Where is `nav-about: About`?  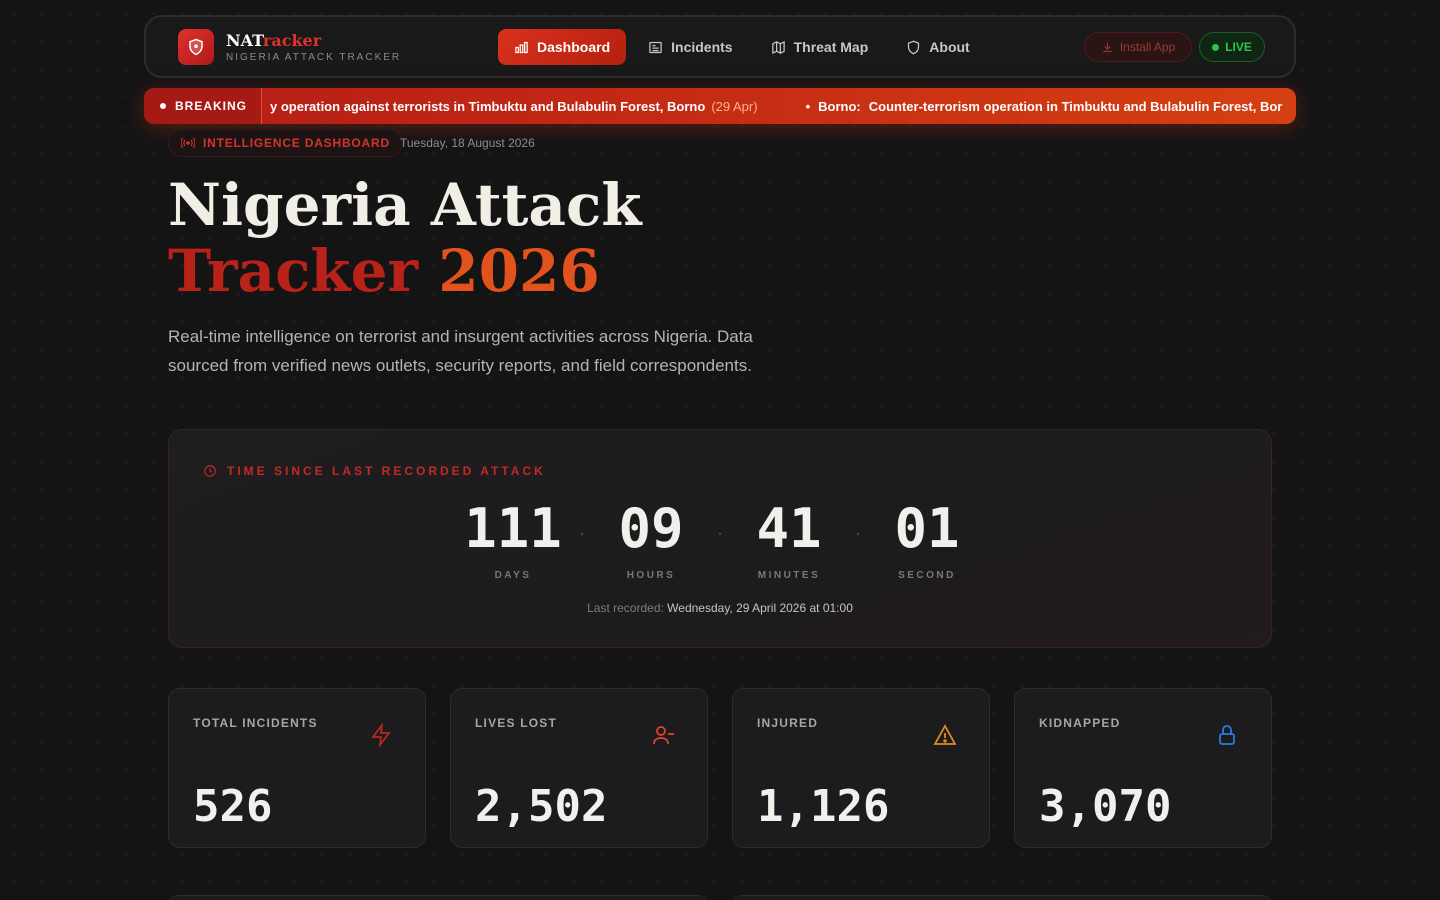 nav-about: About is located at coordinates (937, 47).